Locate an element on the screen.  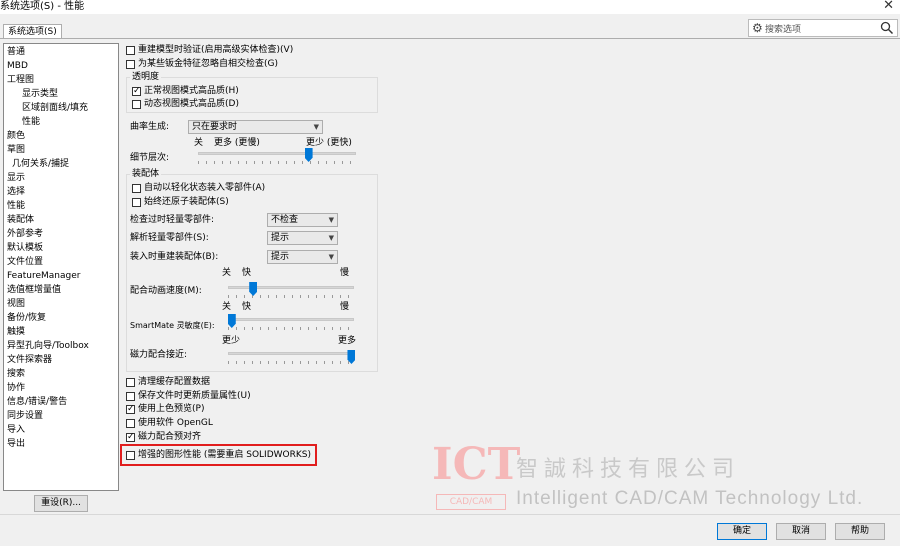
enhanced-graphics-checkbox is located at coordinates (130, 455).